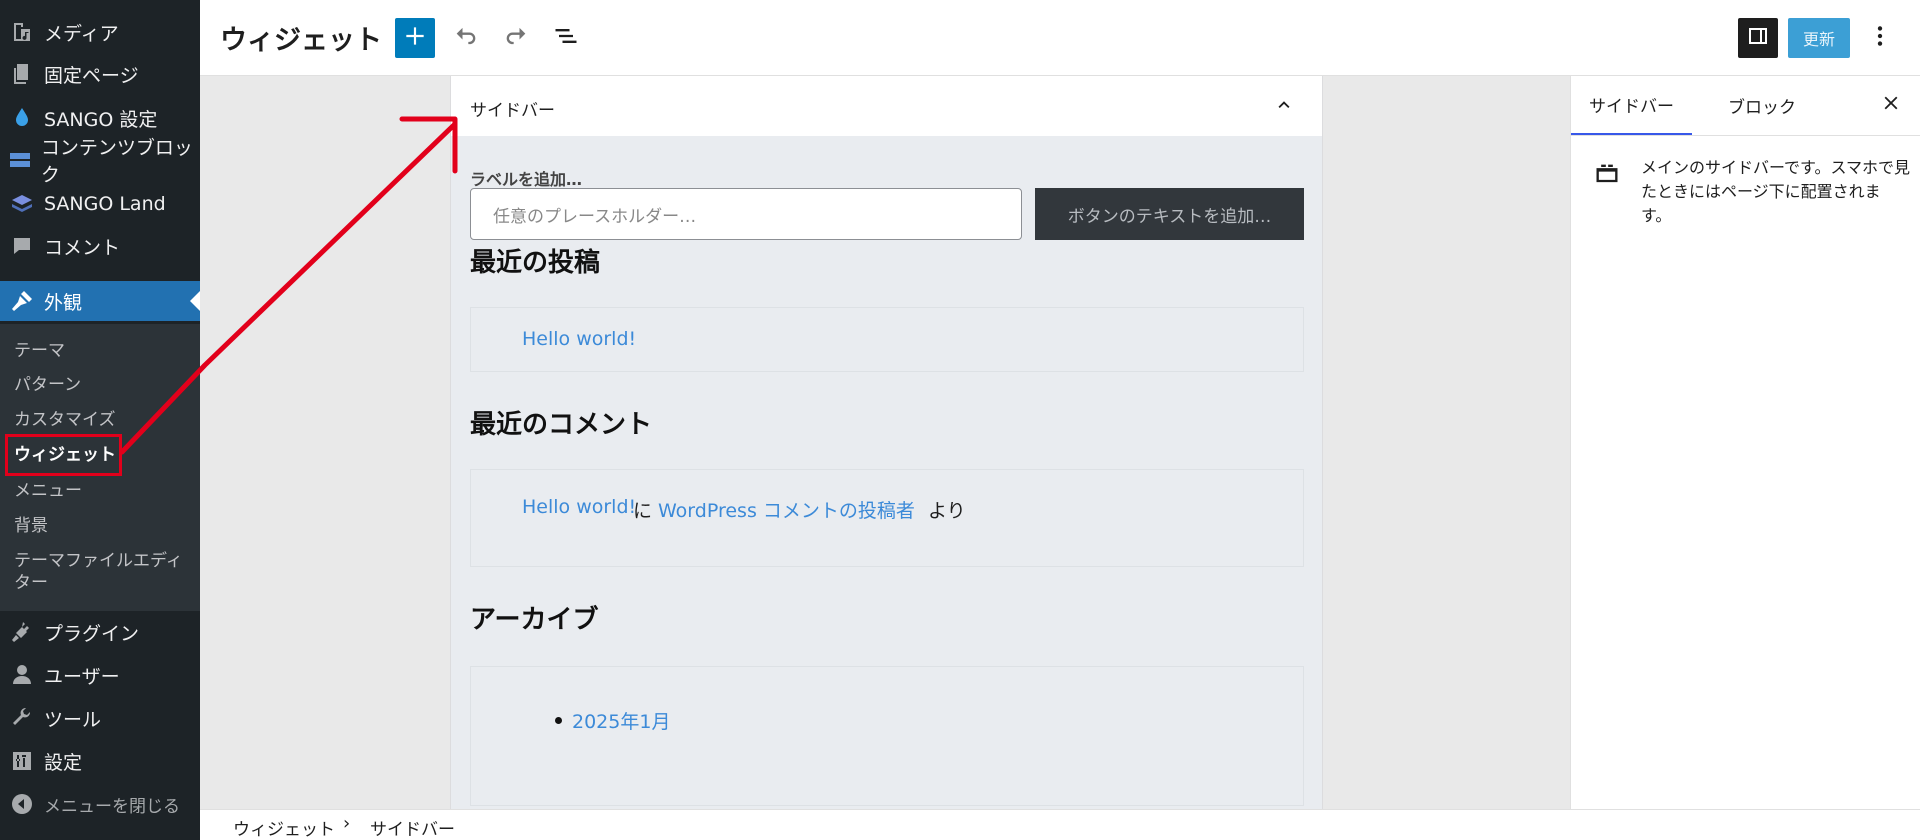 The height and width of the screenshot is (840, 1920). What do you see at coordinates (22, 718) in the screenshot?
I see `tool-icon` at bounding box center [22, 718].